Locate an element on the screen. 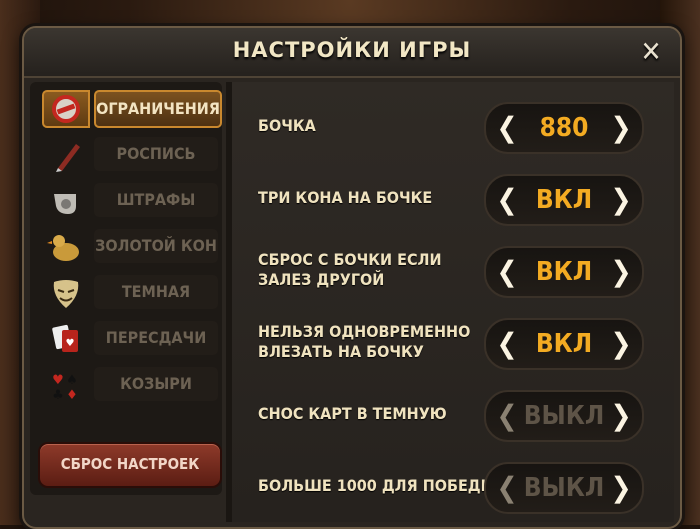 The width and height of the screenshot is (700, 529). setting-label: СБРОС С БОЧКИ ЕСЛИ ЗАЛЕЗ ДРУГОЙ is located at coordinates (350, 269).